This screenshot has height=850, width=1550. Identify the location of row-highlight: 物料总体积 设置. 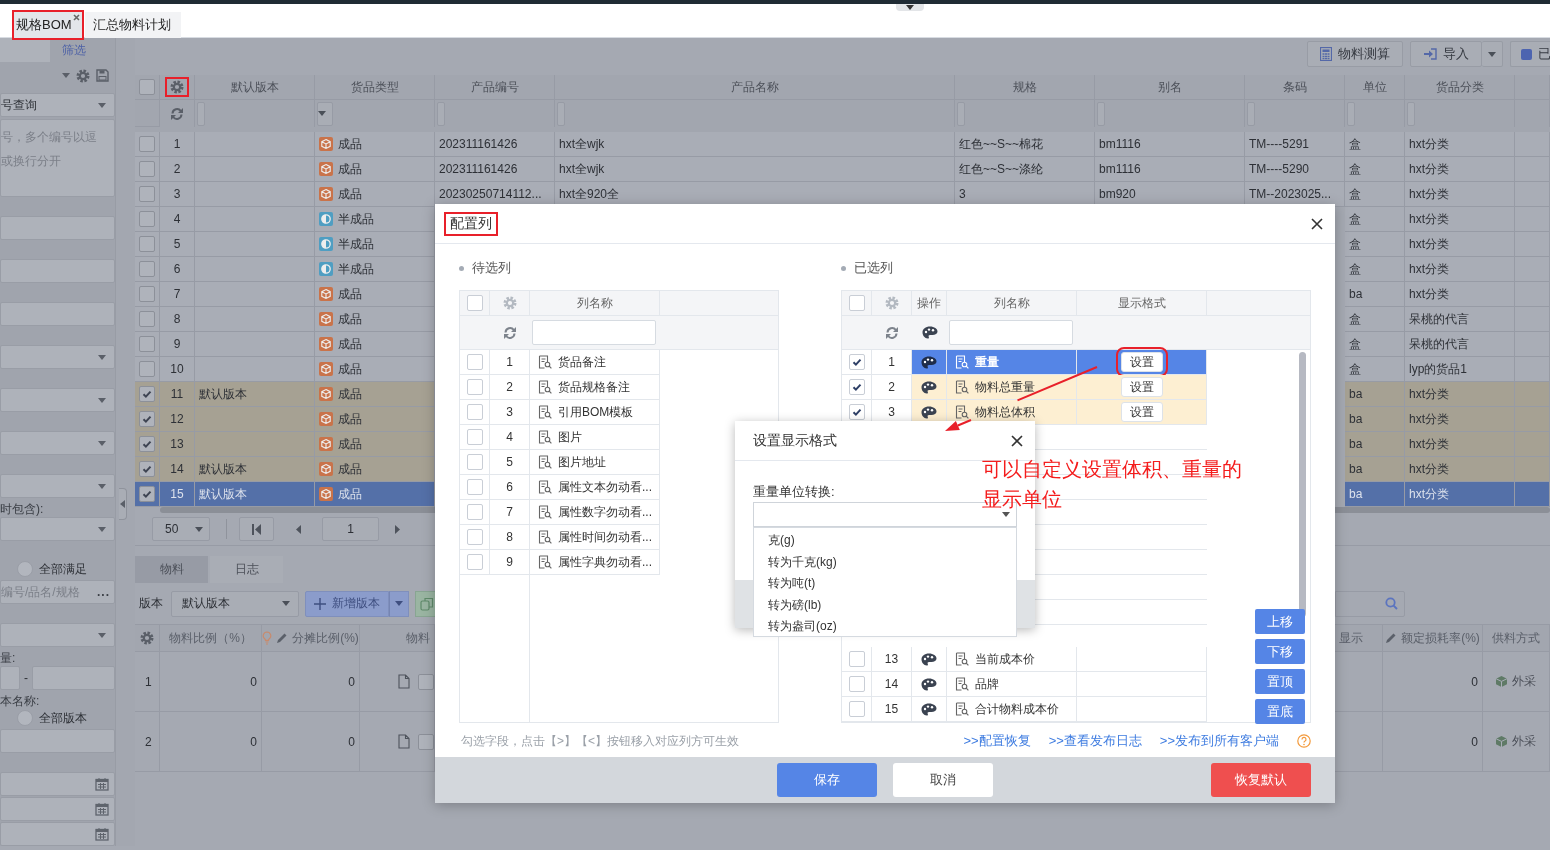
(1059, 412).